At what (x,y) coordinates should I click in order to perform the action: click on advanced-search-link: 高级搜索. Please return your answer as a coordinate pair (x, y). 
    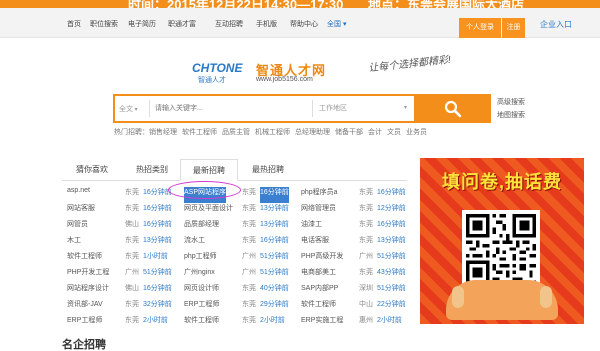
    Looking at the image, I should click on (511, 102).